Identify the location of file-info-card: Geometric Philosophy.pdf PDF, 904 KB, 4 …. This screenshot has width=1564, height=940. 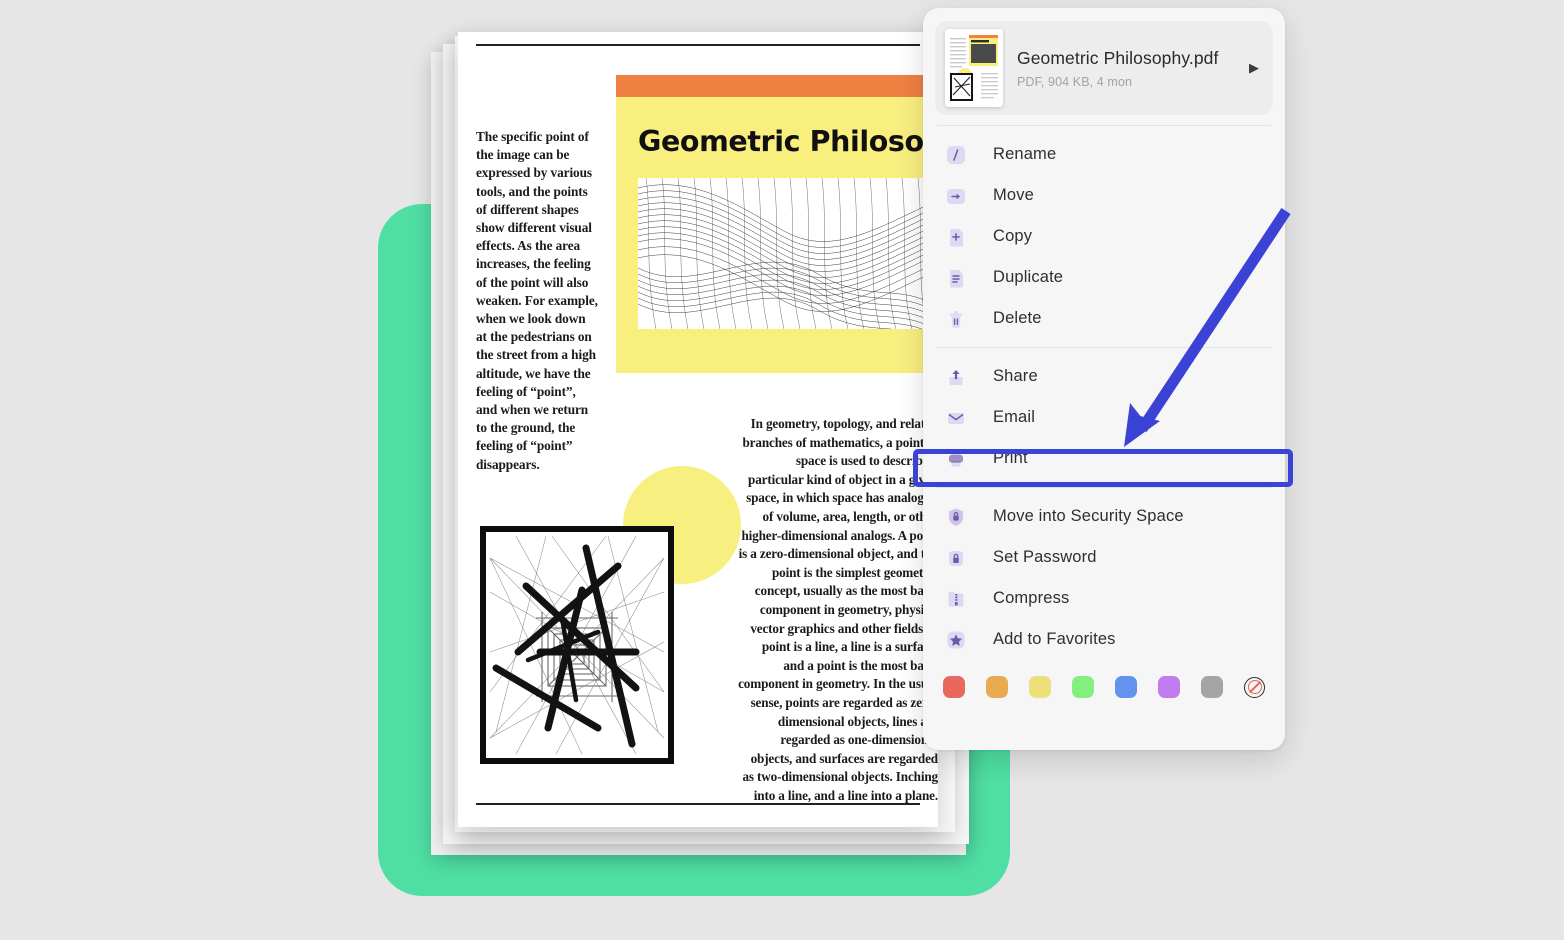
(1104, 68).